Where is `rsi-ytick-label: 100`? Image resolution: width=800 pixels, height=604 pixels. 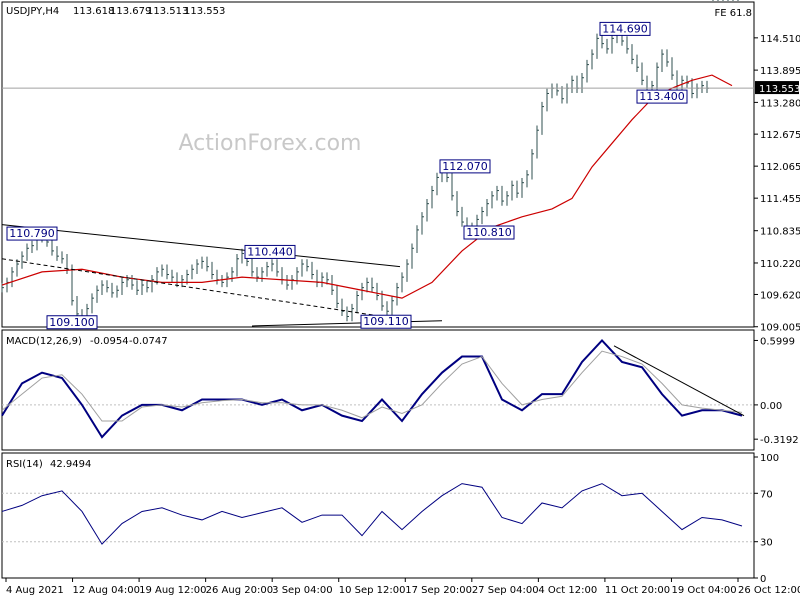 rsi-ytick-label: 100 is located at coordinates (769, 458).